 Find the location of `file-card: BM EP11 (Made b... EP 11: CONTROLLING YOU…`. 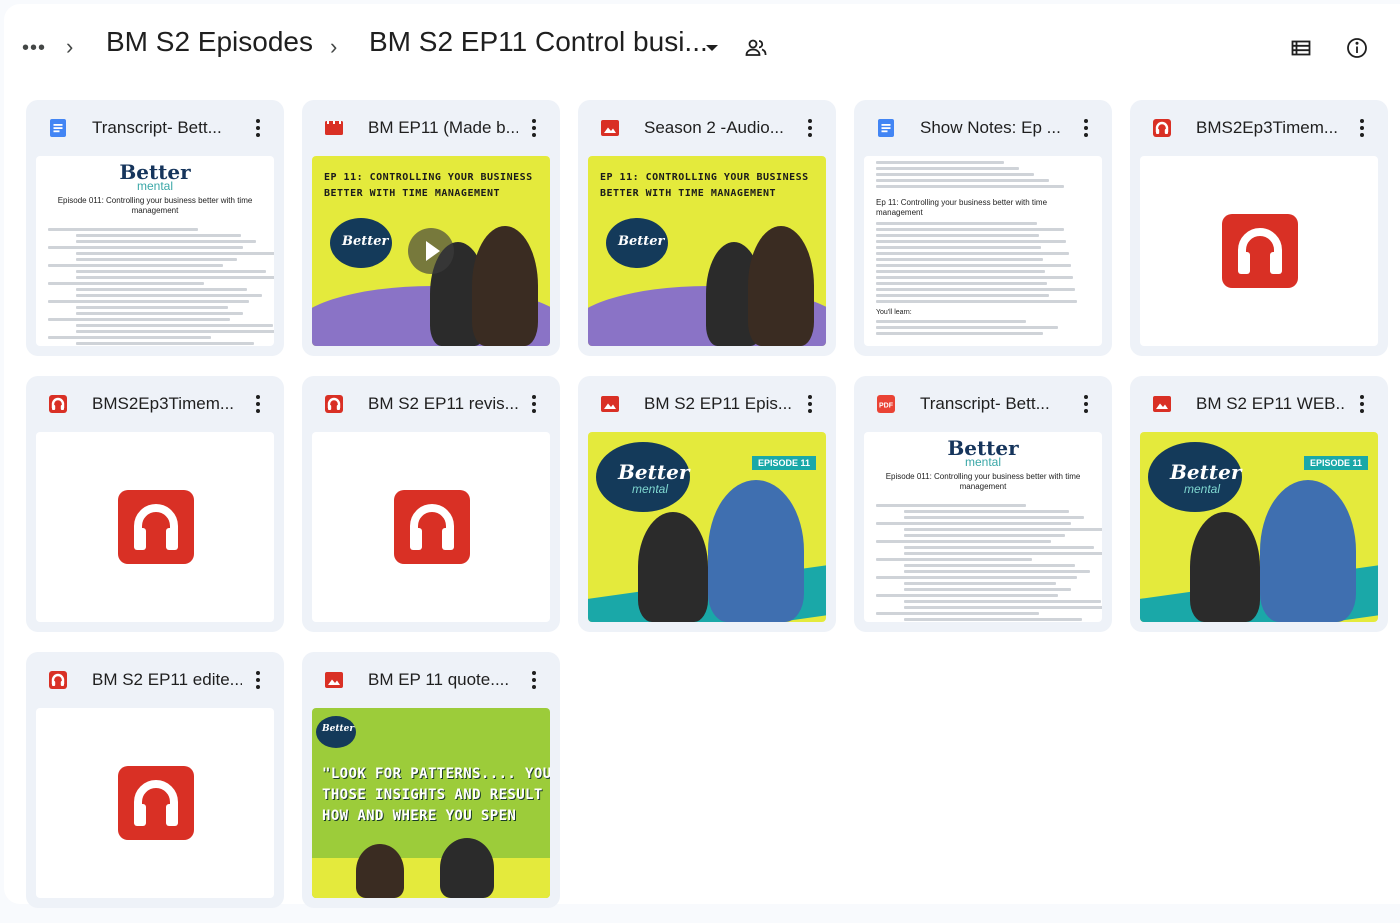

file-card: BM EP11 (Made b... EP 11: CONTROLLING YOU… is located at coordinates (431, 228).